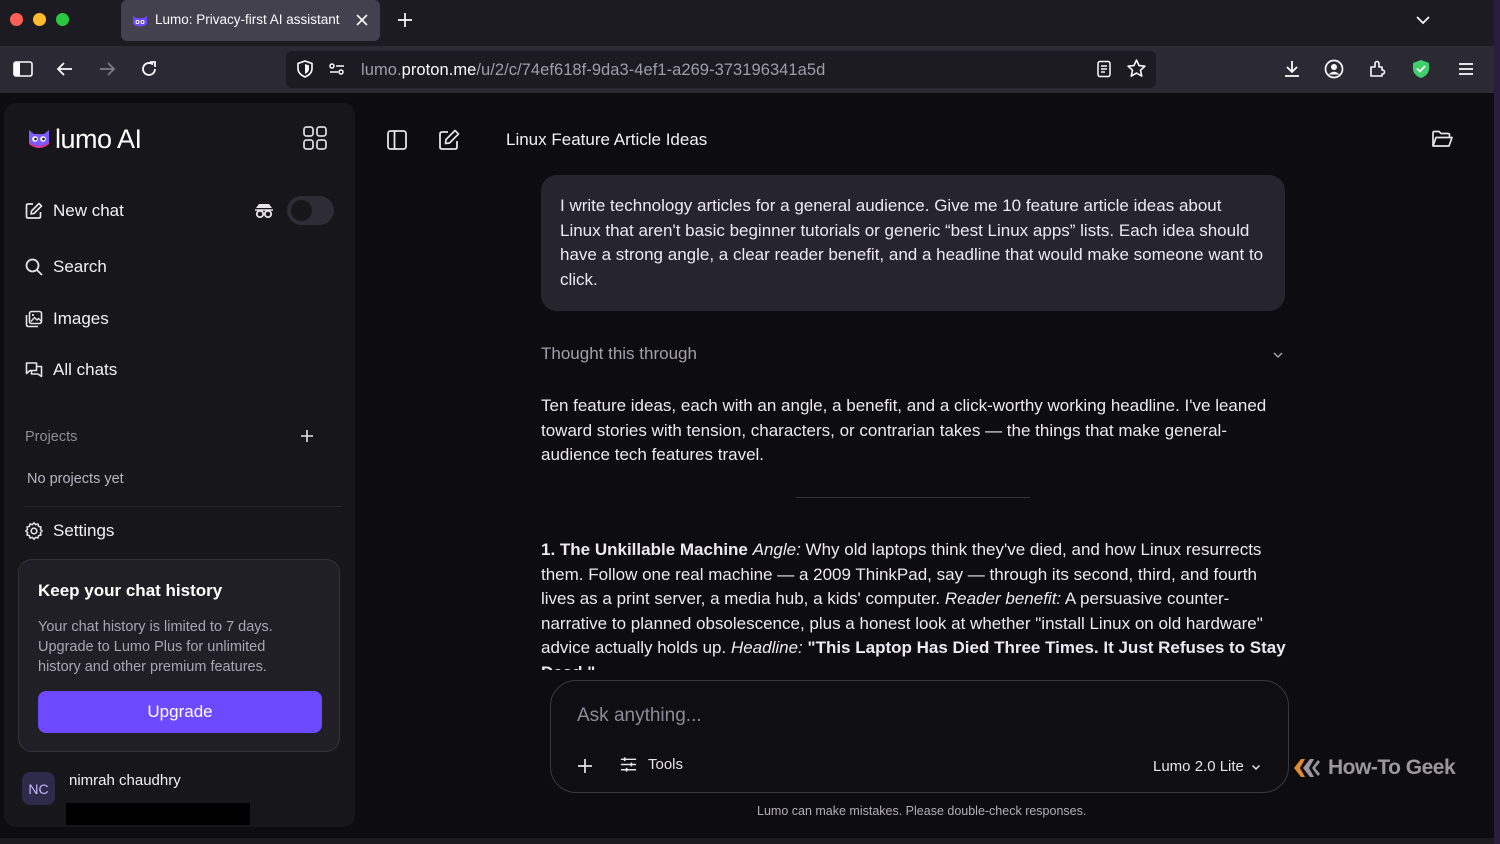 This screenshot has width=1500, height=844. Describe the element at coordinates (1104, 69) in the screenshot. I see `reader-view-icon` at that location.